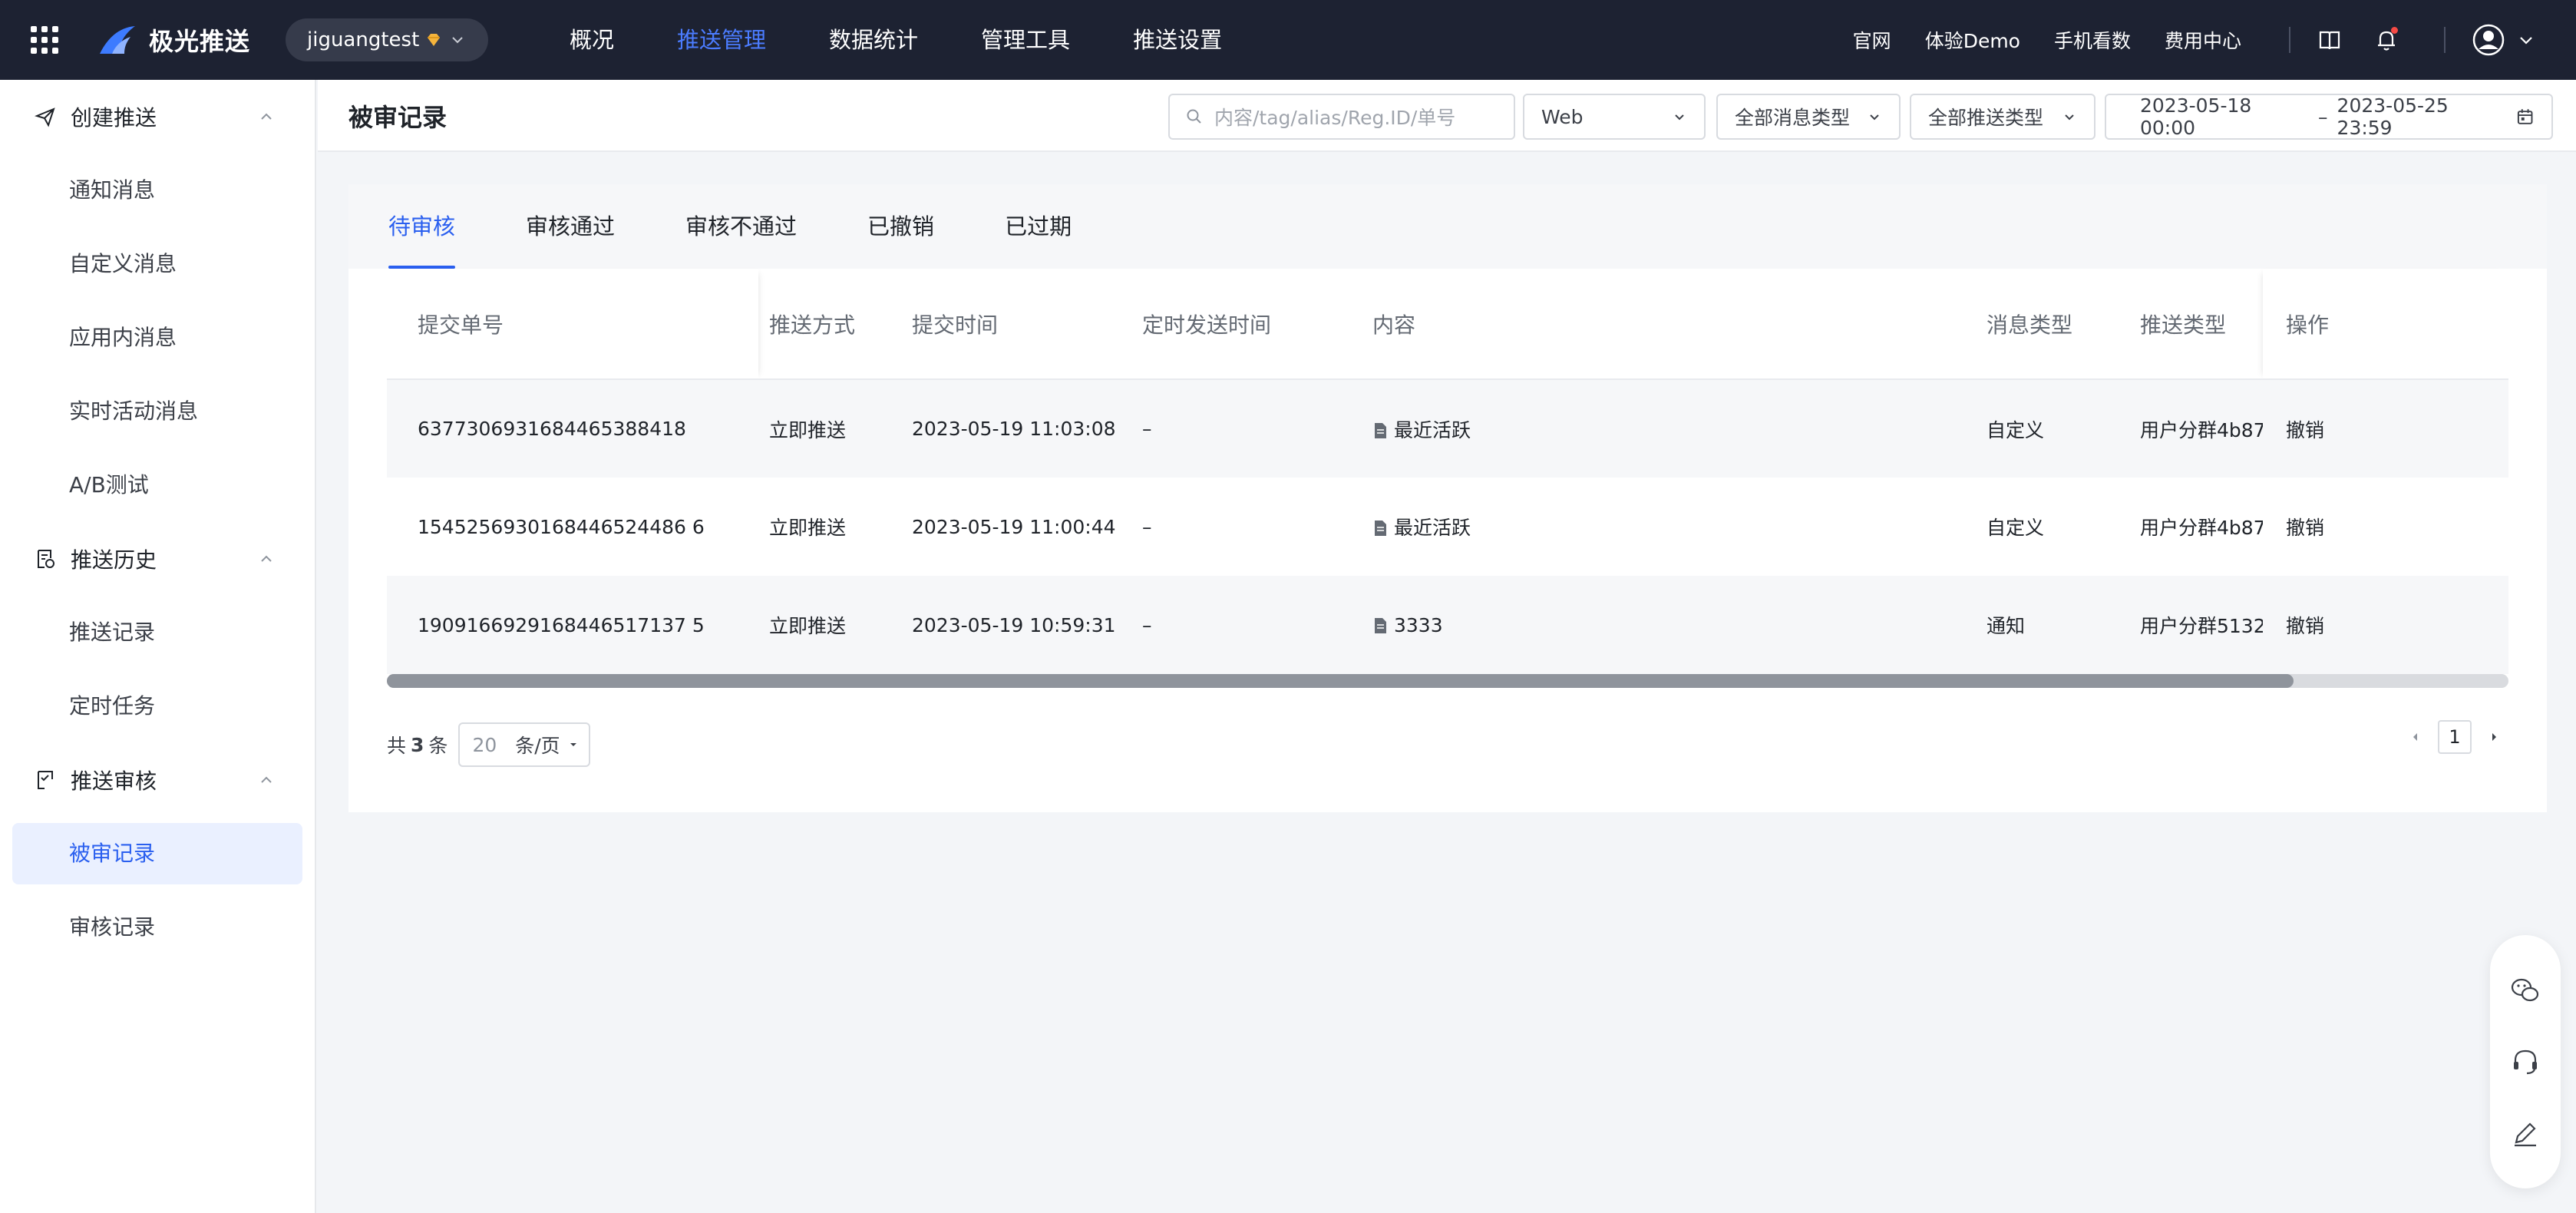 The width and height of the screenshot is (2576, 1213). Describe the element at coordinates (2488, 40) in the screenshot. I see `user-avatar-icon` at that location.